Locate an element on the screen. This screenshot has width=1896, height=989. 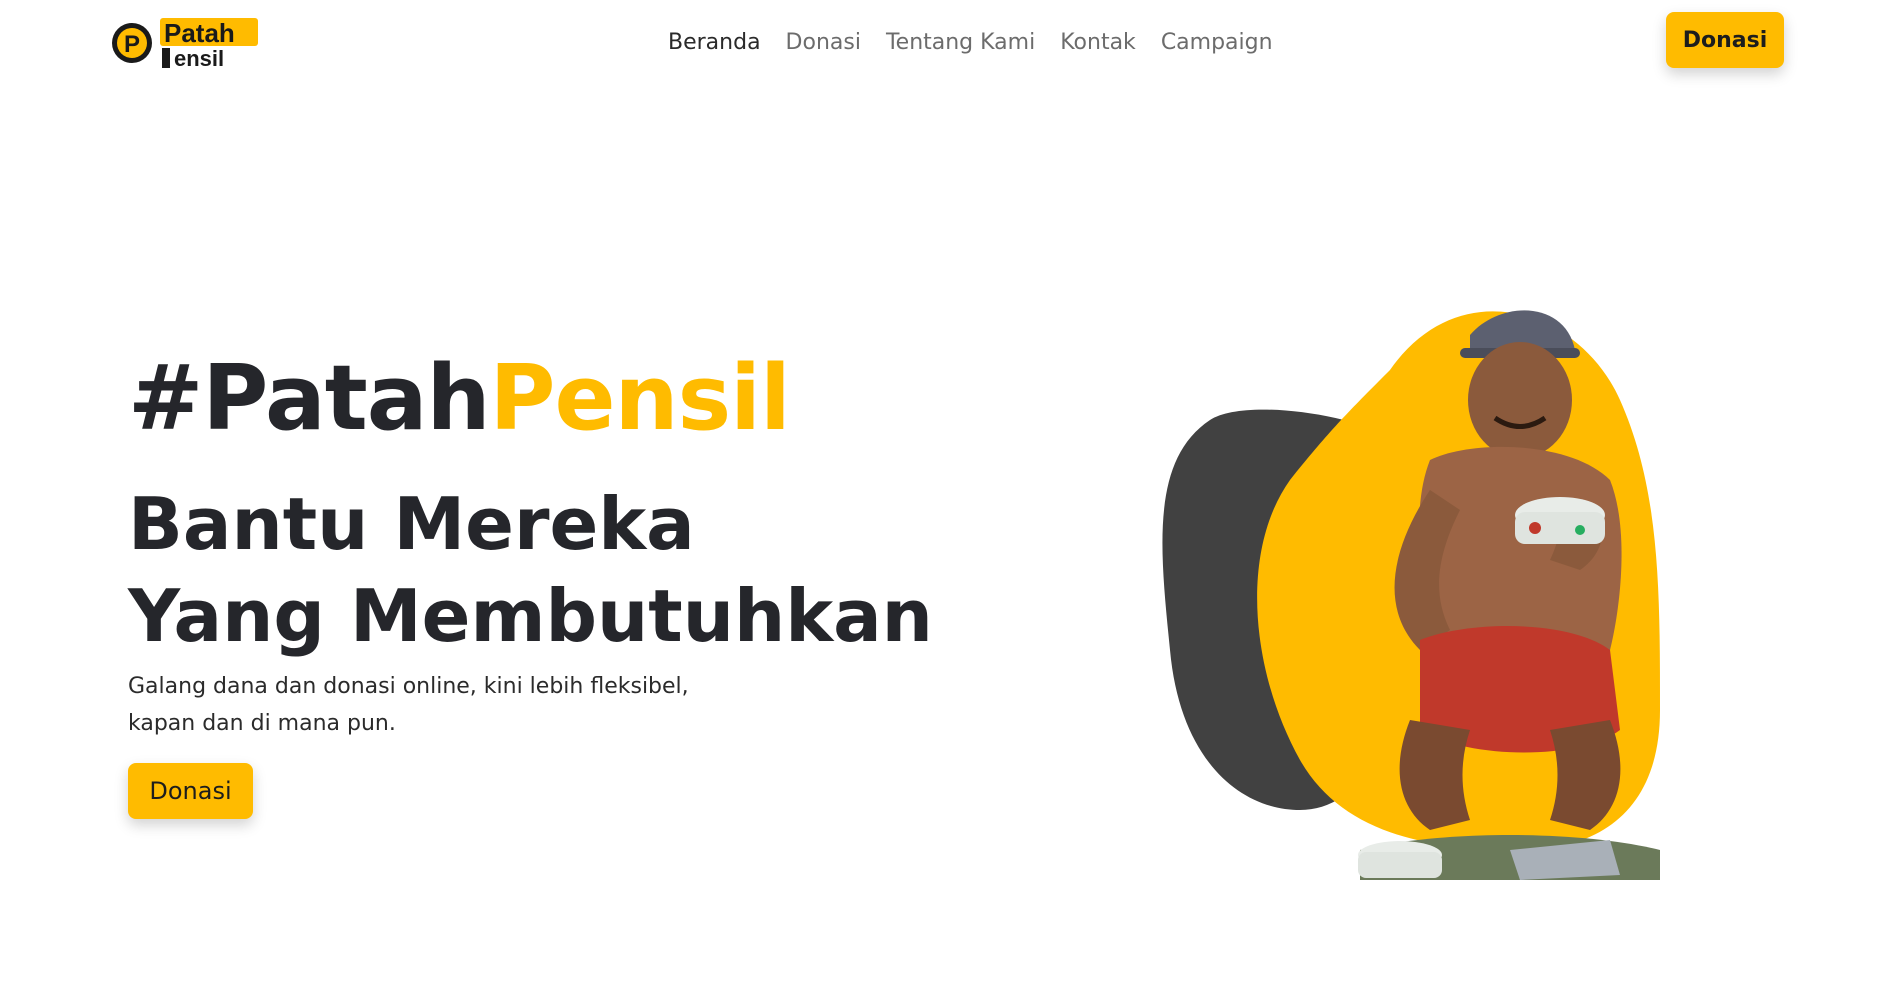
hashtag-prefix: #Patah is located at coordinates (309, 398).